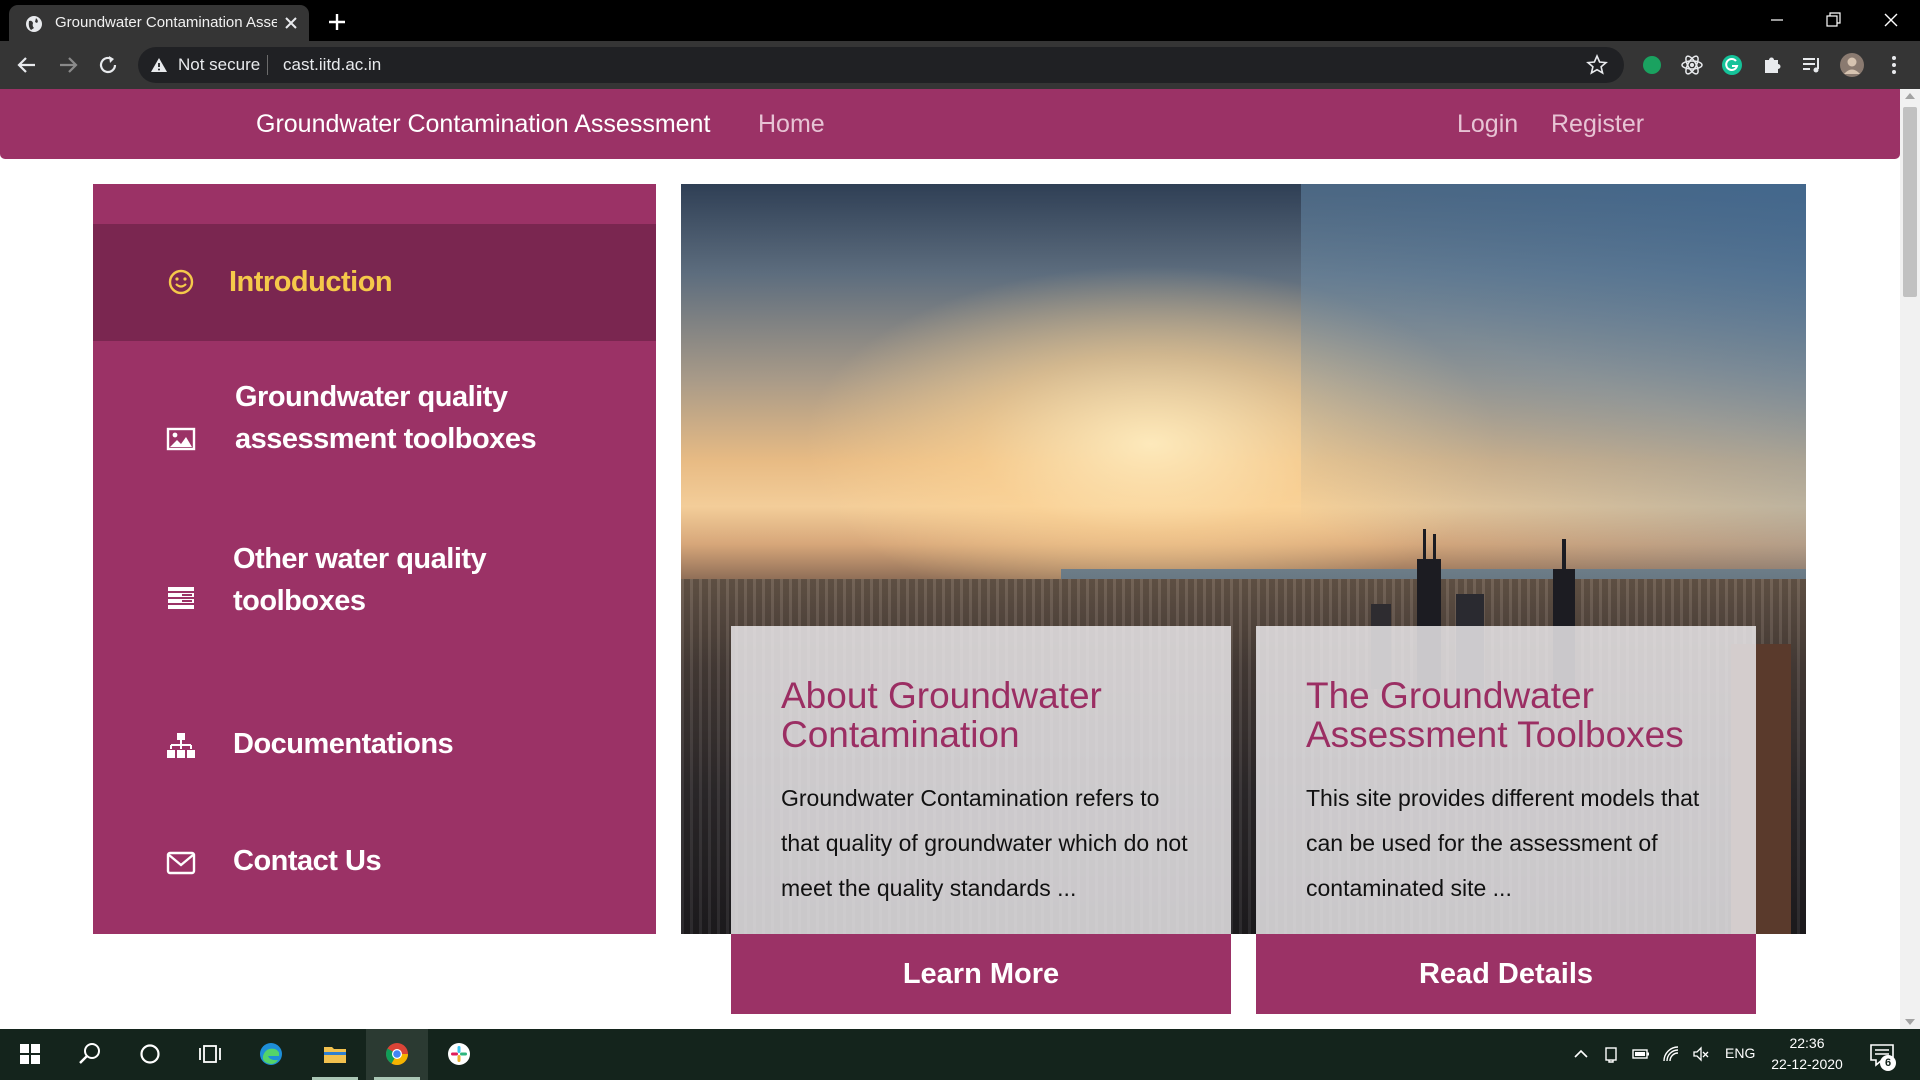 The height and width of the screenshot is (1080, 1920). What do you see at coordinates (1553, 399) in the screenshot?
I see `sky-haze` at bounding box center [1553, 399].